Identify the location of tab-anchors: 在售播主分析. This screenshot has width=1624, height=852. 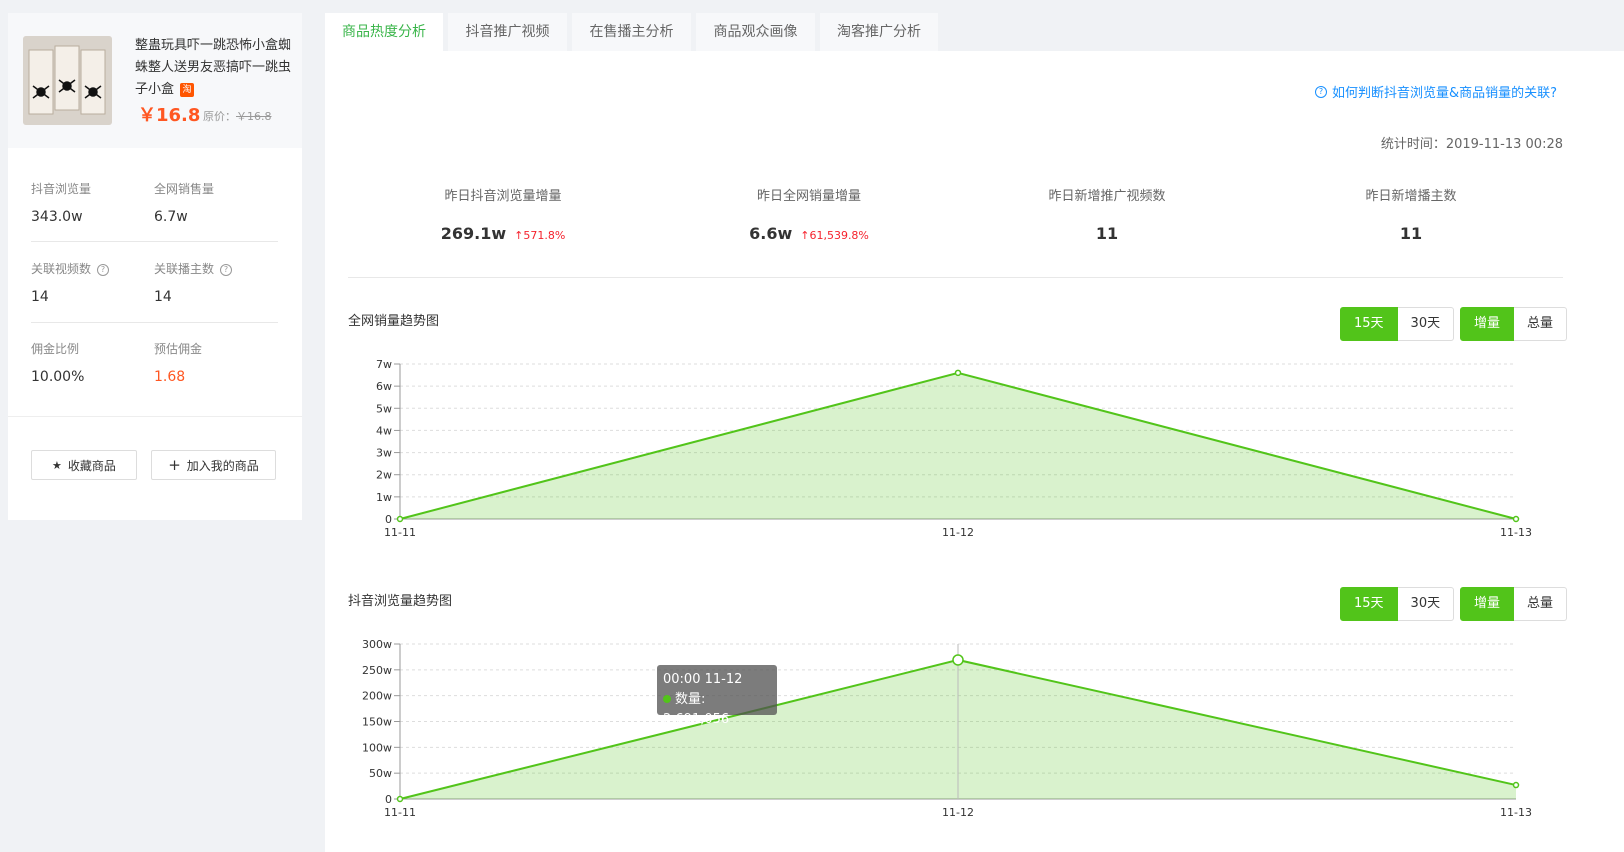
(631, 32).